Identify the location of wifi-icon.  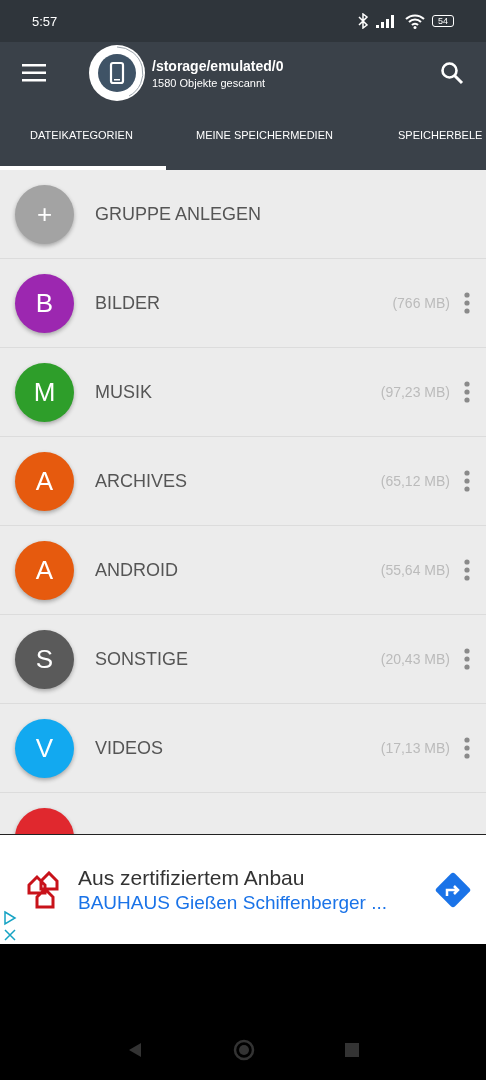
(415, 21).